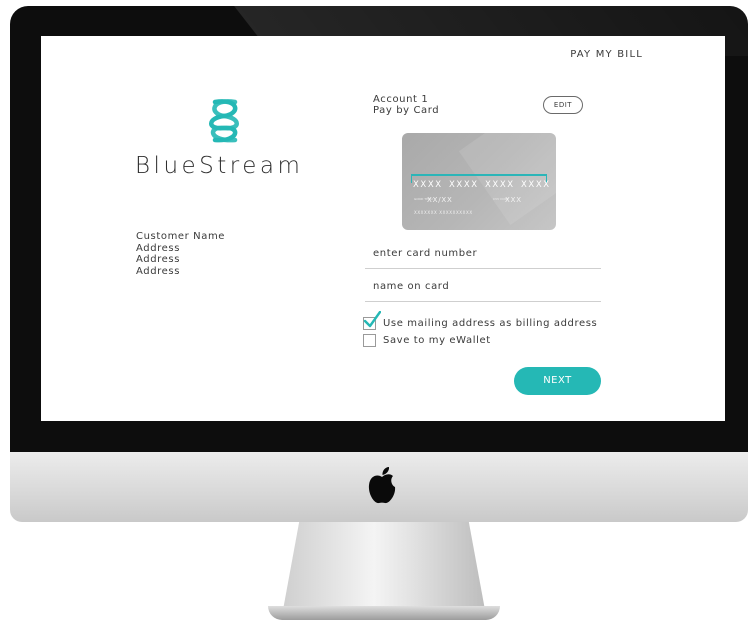  What do you see at coordinates (224, 121) in the screenshot?
I see `bluestream-wave-logo-icon` at bounding box center [224, 121].